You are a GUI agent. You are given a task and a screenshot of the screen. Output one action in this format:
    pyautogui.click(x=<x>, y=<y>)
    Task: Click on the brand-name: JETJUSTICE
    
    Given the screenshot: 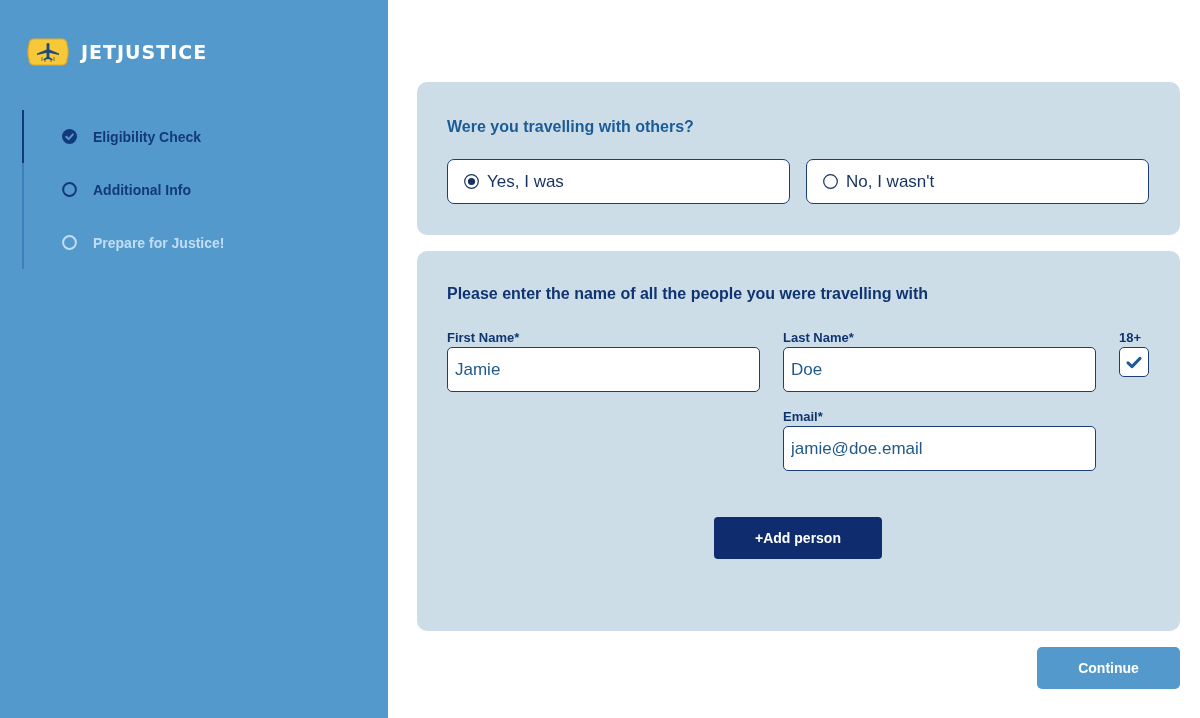 What is the action you would take?
    pyautogui.click(x=144, y=52)
    